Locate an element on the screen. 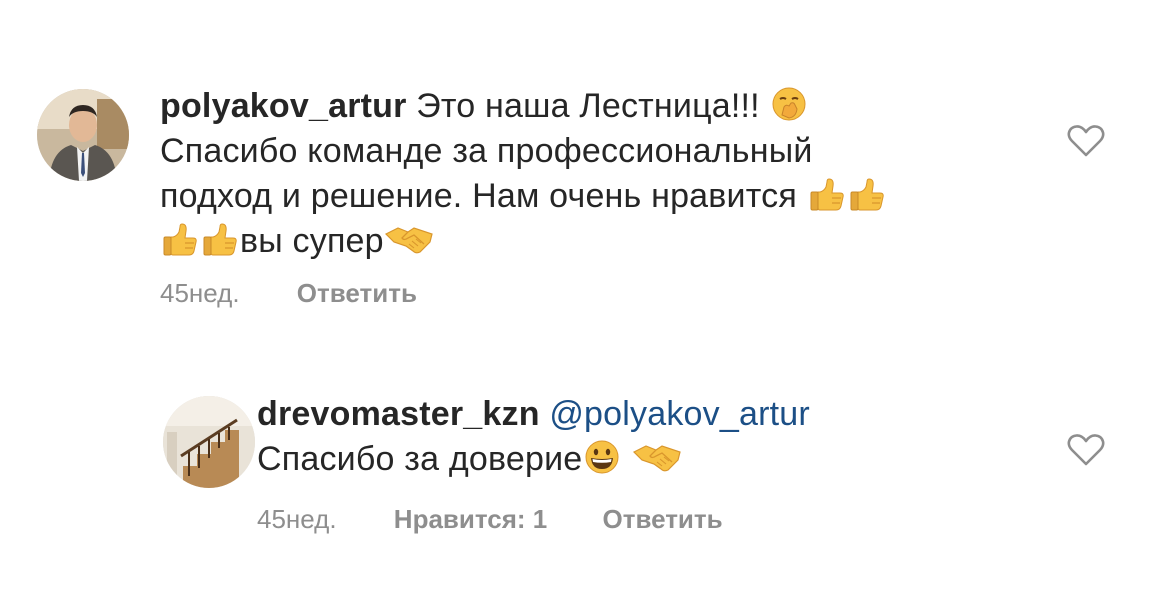 The width and height of the screenshot is (1170, 609). comment-meta: 45нед. Нравится: 1 Ответить is located at coordinates (490, 519).